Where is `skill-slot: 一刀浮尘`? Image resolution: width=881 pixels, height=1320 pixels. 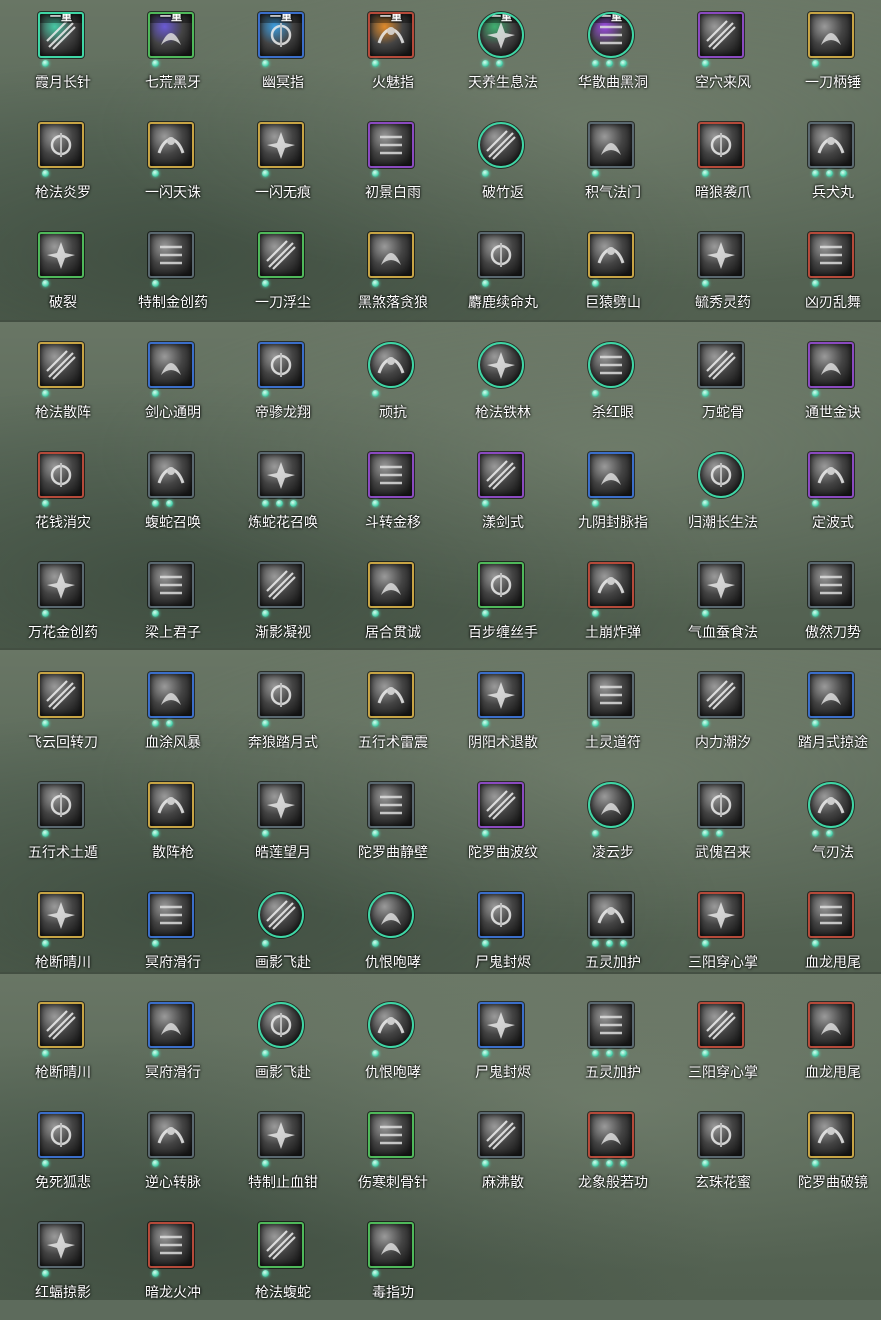
skill-slot: 一刀浮尘 is located at coordinates (283, 275).